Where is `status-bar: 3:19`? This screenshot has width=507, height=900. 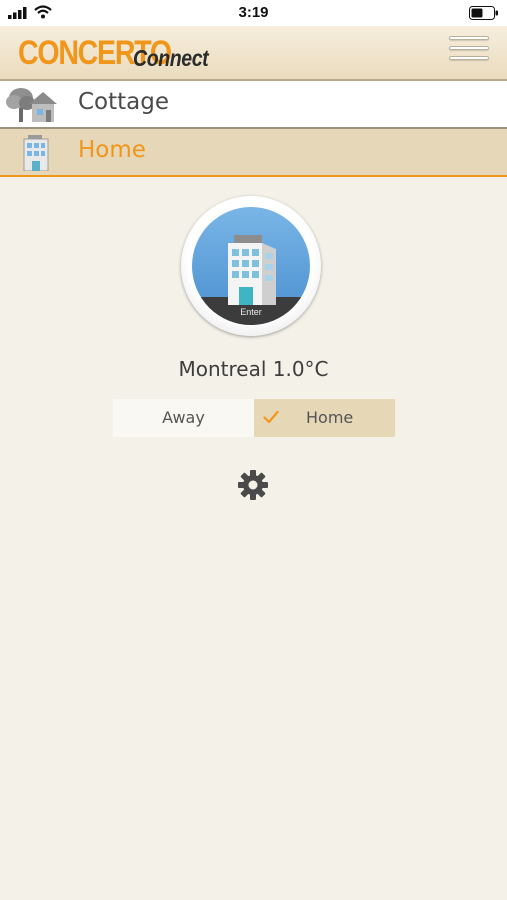 status-bar: 3:19 is located at coordinates (253, 13).